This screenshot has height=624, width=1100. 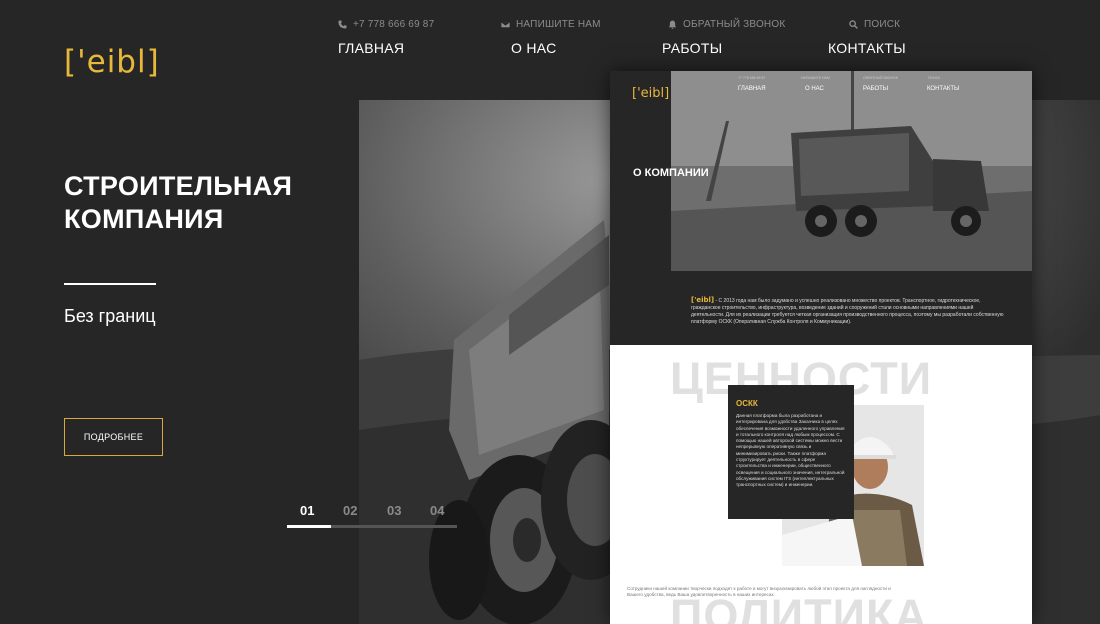 I want to click on mockup-about-brand: ['eibl], so click(x=703, y=300).